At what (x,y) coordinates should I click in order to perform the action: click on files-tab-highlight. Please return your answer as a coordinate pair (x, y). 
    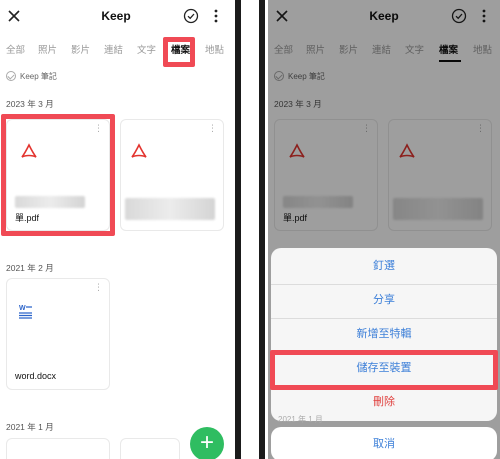
    Looking at the image, I should click on (179, 52).